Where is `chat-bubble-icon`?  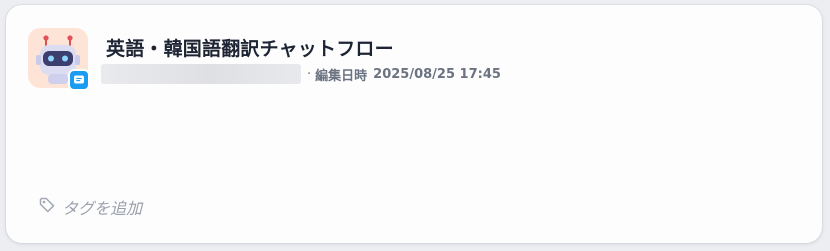
chat-bubble-icon is located at coordinates (79, 80).